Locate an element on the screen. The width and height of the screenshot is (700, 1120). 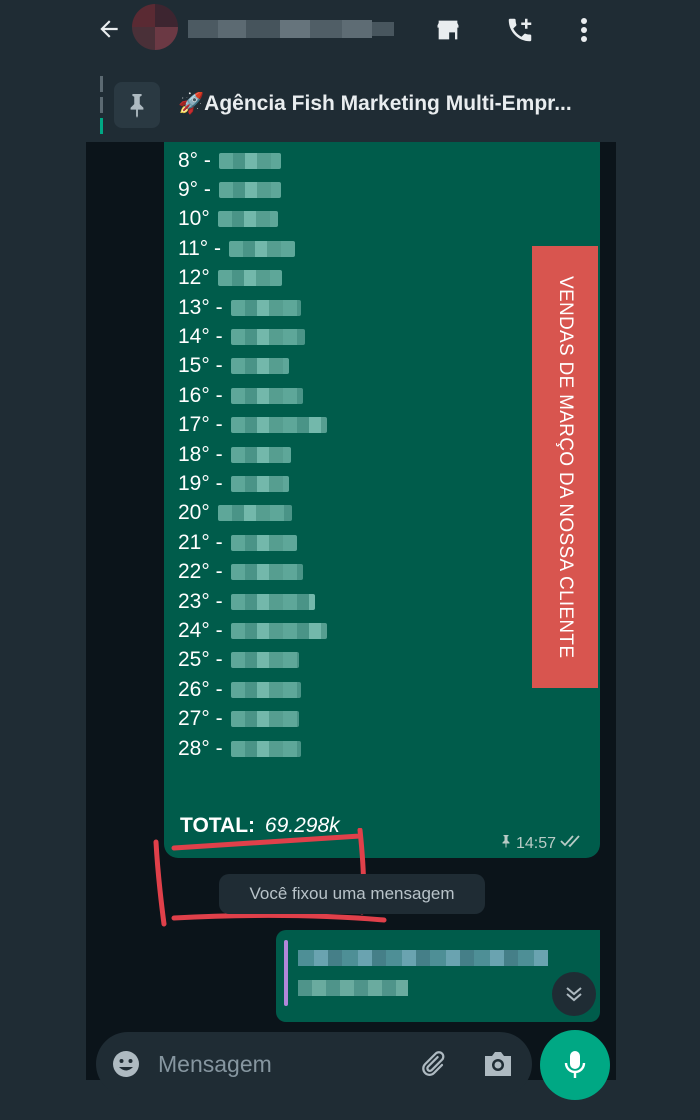
rank-row: 19° - is located at coordinates (252, 483).